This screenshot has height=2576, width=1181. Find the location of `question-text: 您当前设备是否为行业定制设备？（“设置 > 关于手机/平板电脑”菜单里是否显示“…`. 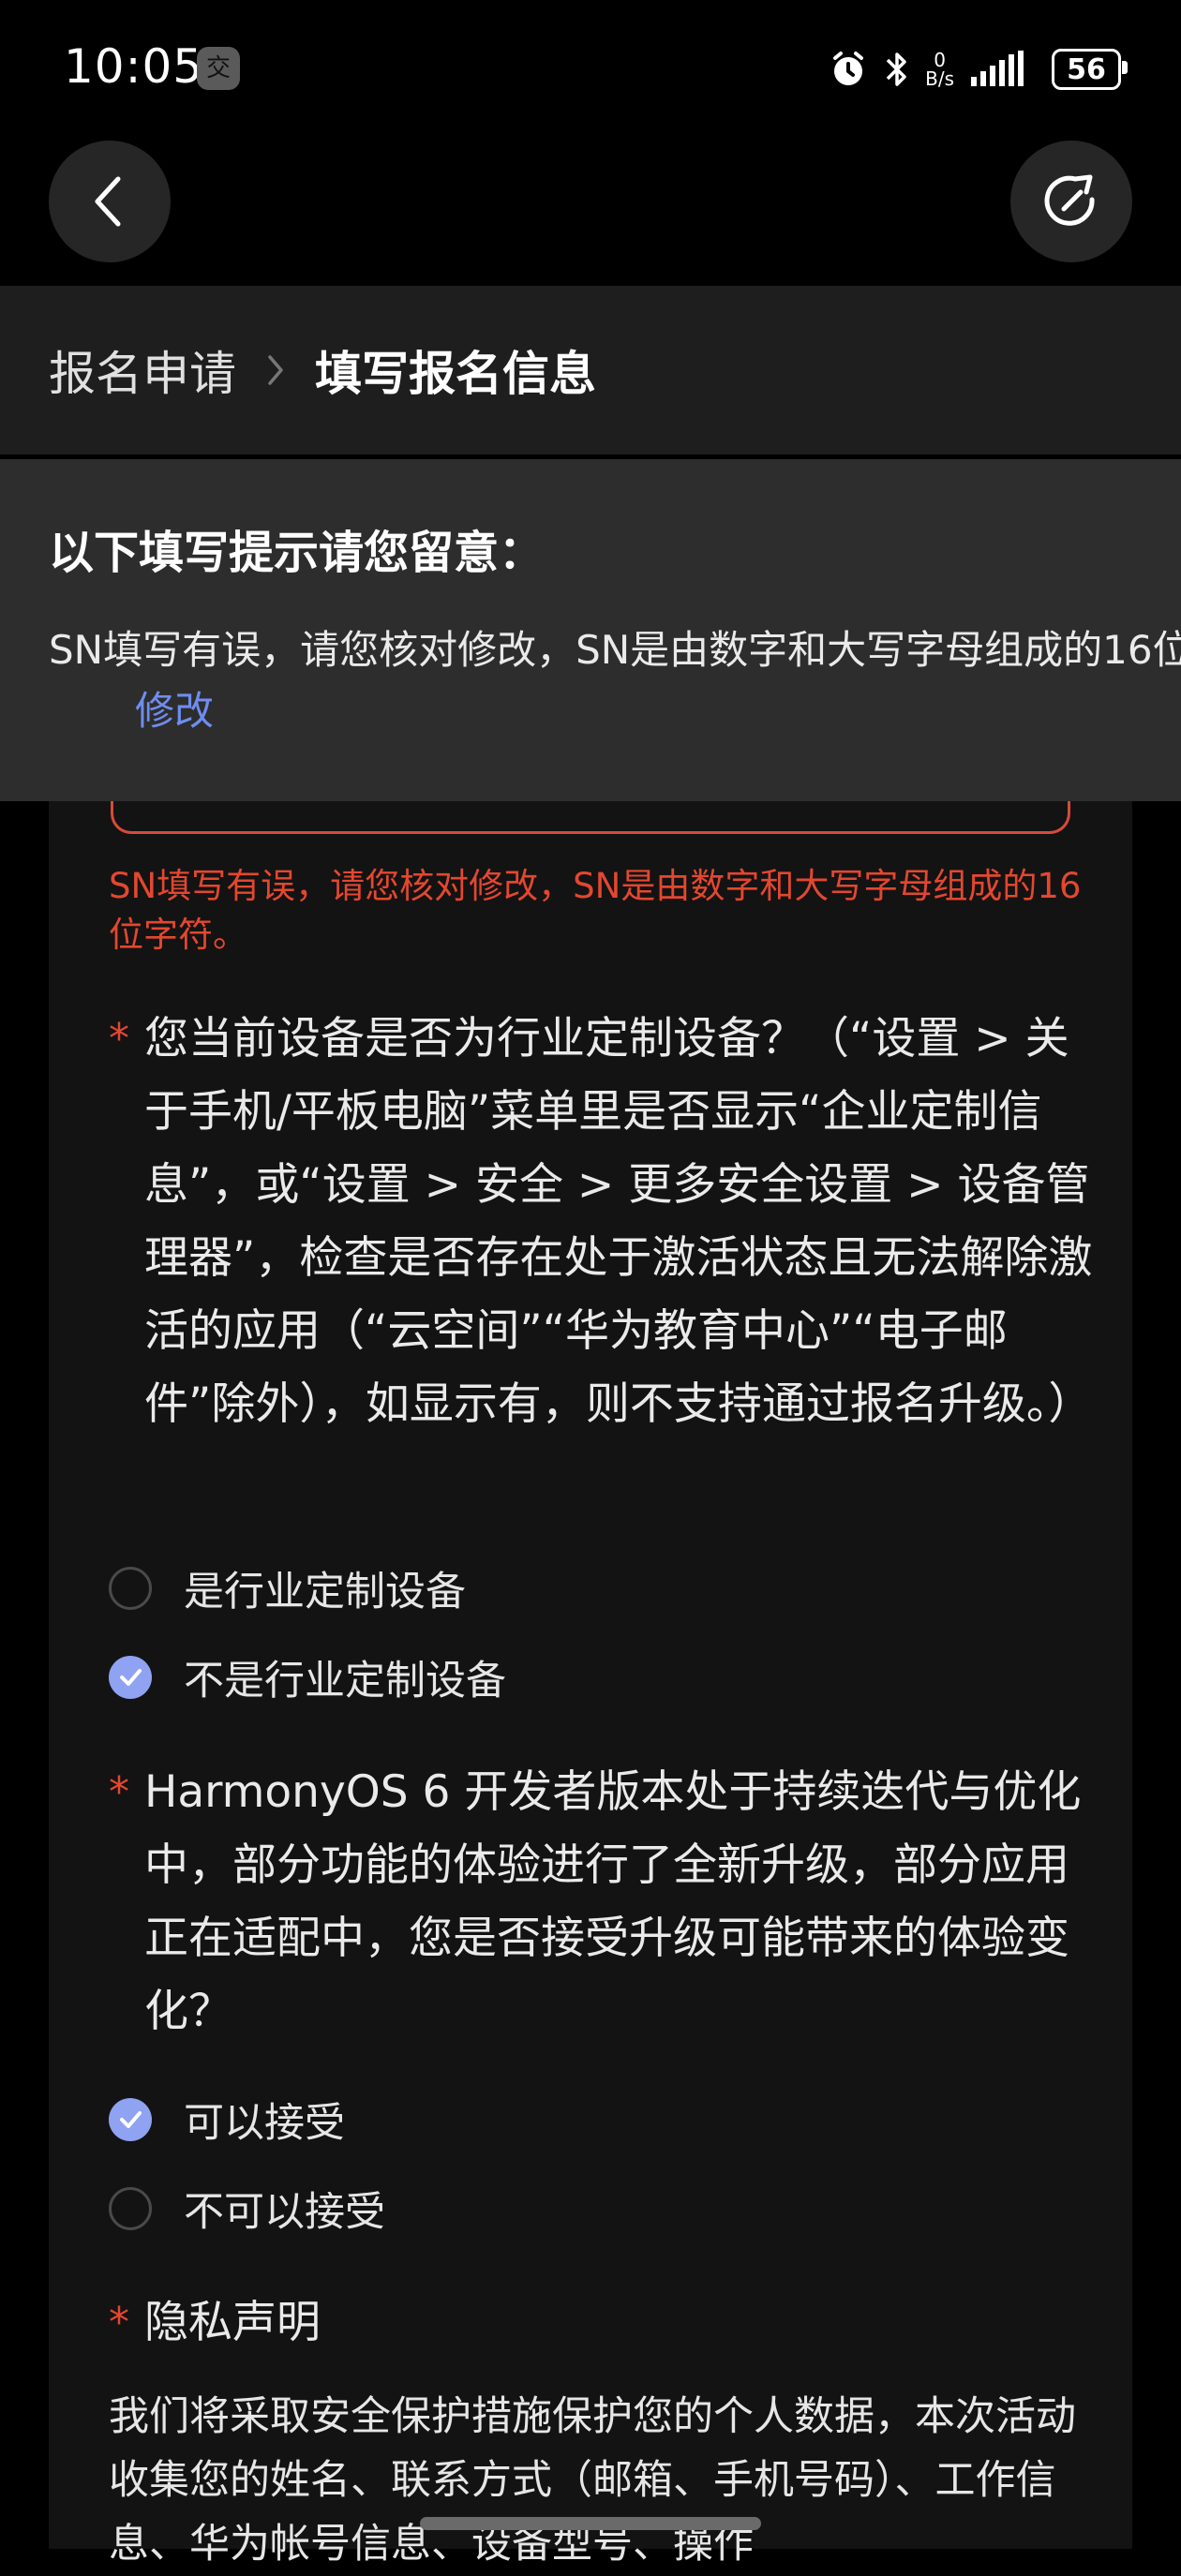

question-text: 您当前设备是否为行业定制设备？（“设置 > 关于手机/平板电脑”菜单里是否显示“… is located at coordinates (618, 1221).